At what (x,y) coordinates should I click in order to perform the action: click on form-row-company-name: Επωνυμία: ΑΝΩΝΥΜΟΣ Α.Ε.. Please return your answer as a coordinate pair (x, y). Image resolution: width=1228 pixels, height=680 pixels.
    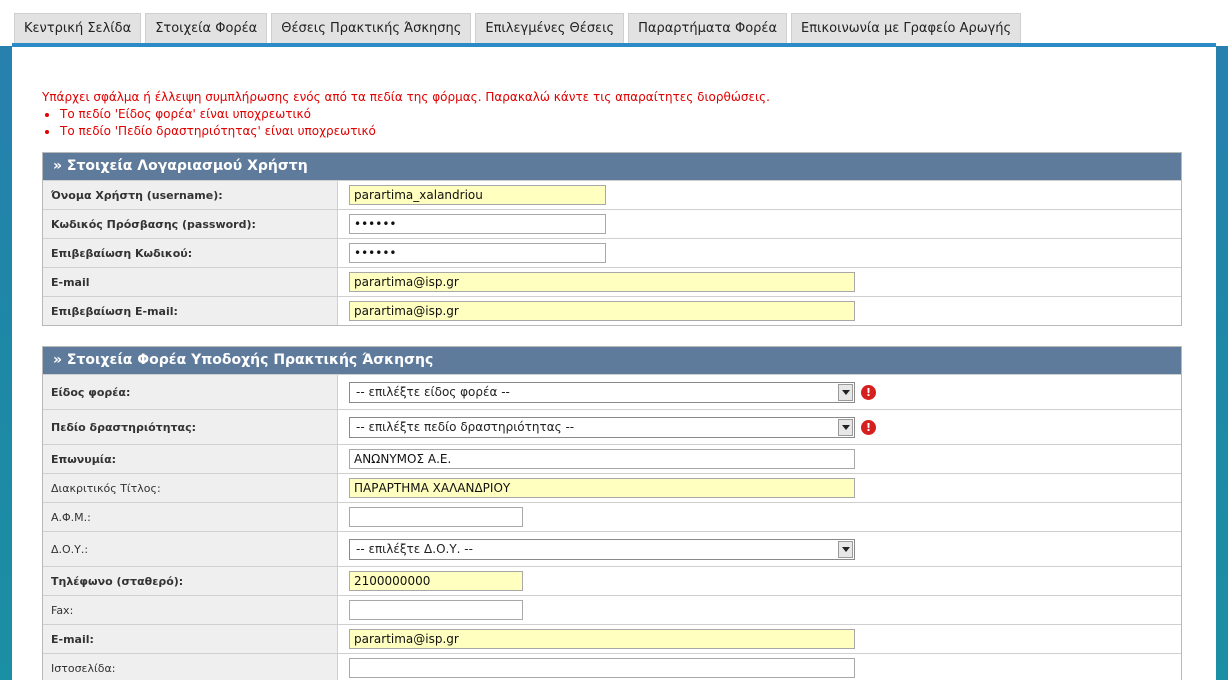
    Looking at the image, I should click on (612, 458).